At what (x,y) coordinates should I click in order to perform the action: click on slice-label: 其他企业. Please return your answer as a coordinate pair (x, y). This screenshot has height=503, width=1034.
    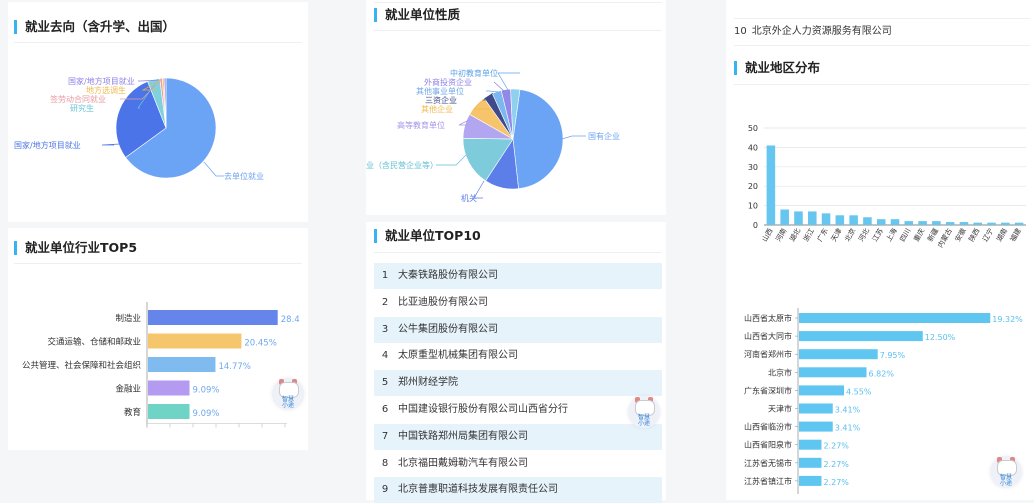
    Looking at the image, I should click on (437, 109).